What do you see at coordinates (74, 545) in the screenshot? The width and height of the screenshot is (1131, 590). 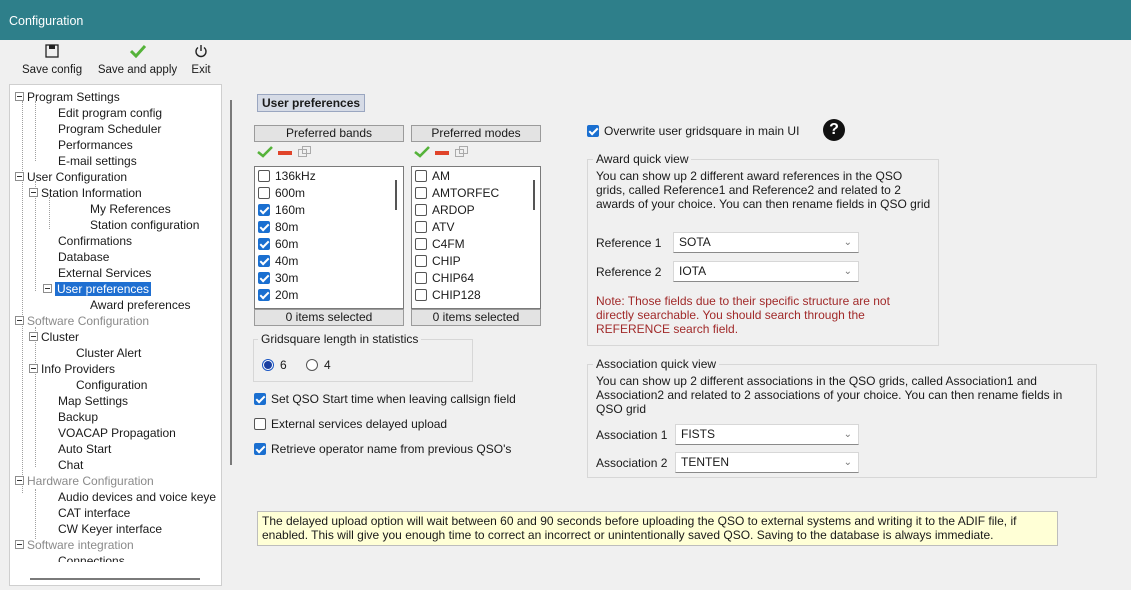 I see `tree-item-software-integration: Software integration` at bounding box center [74, 545].